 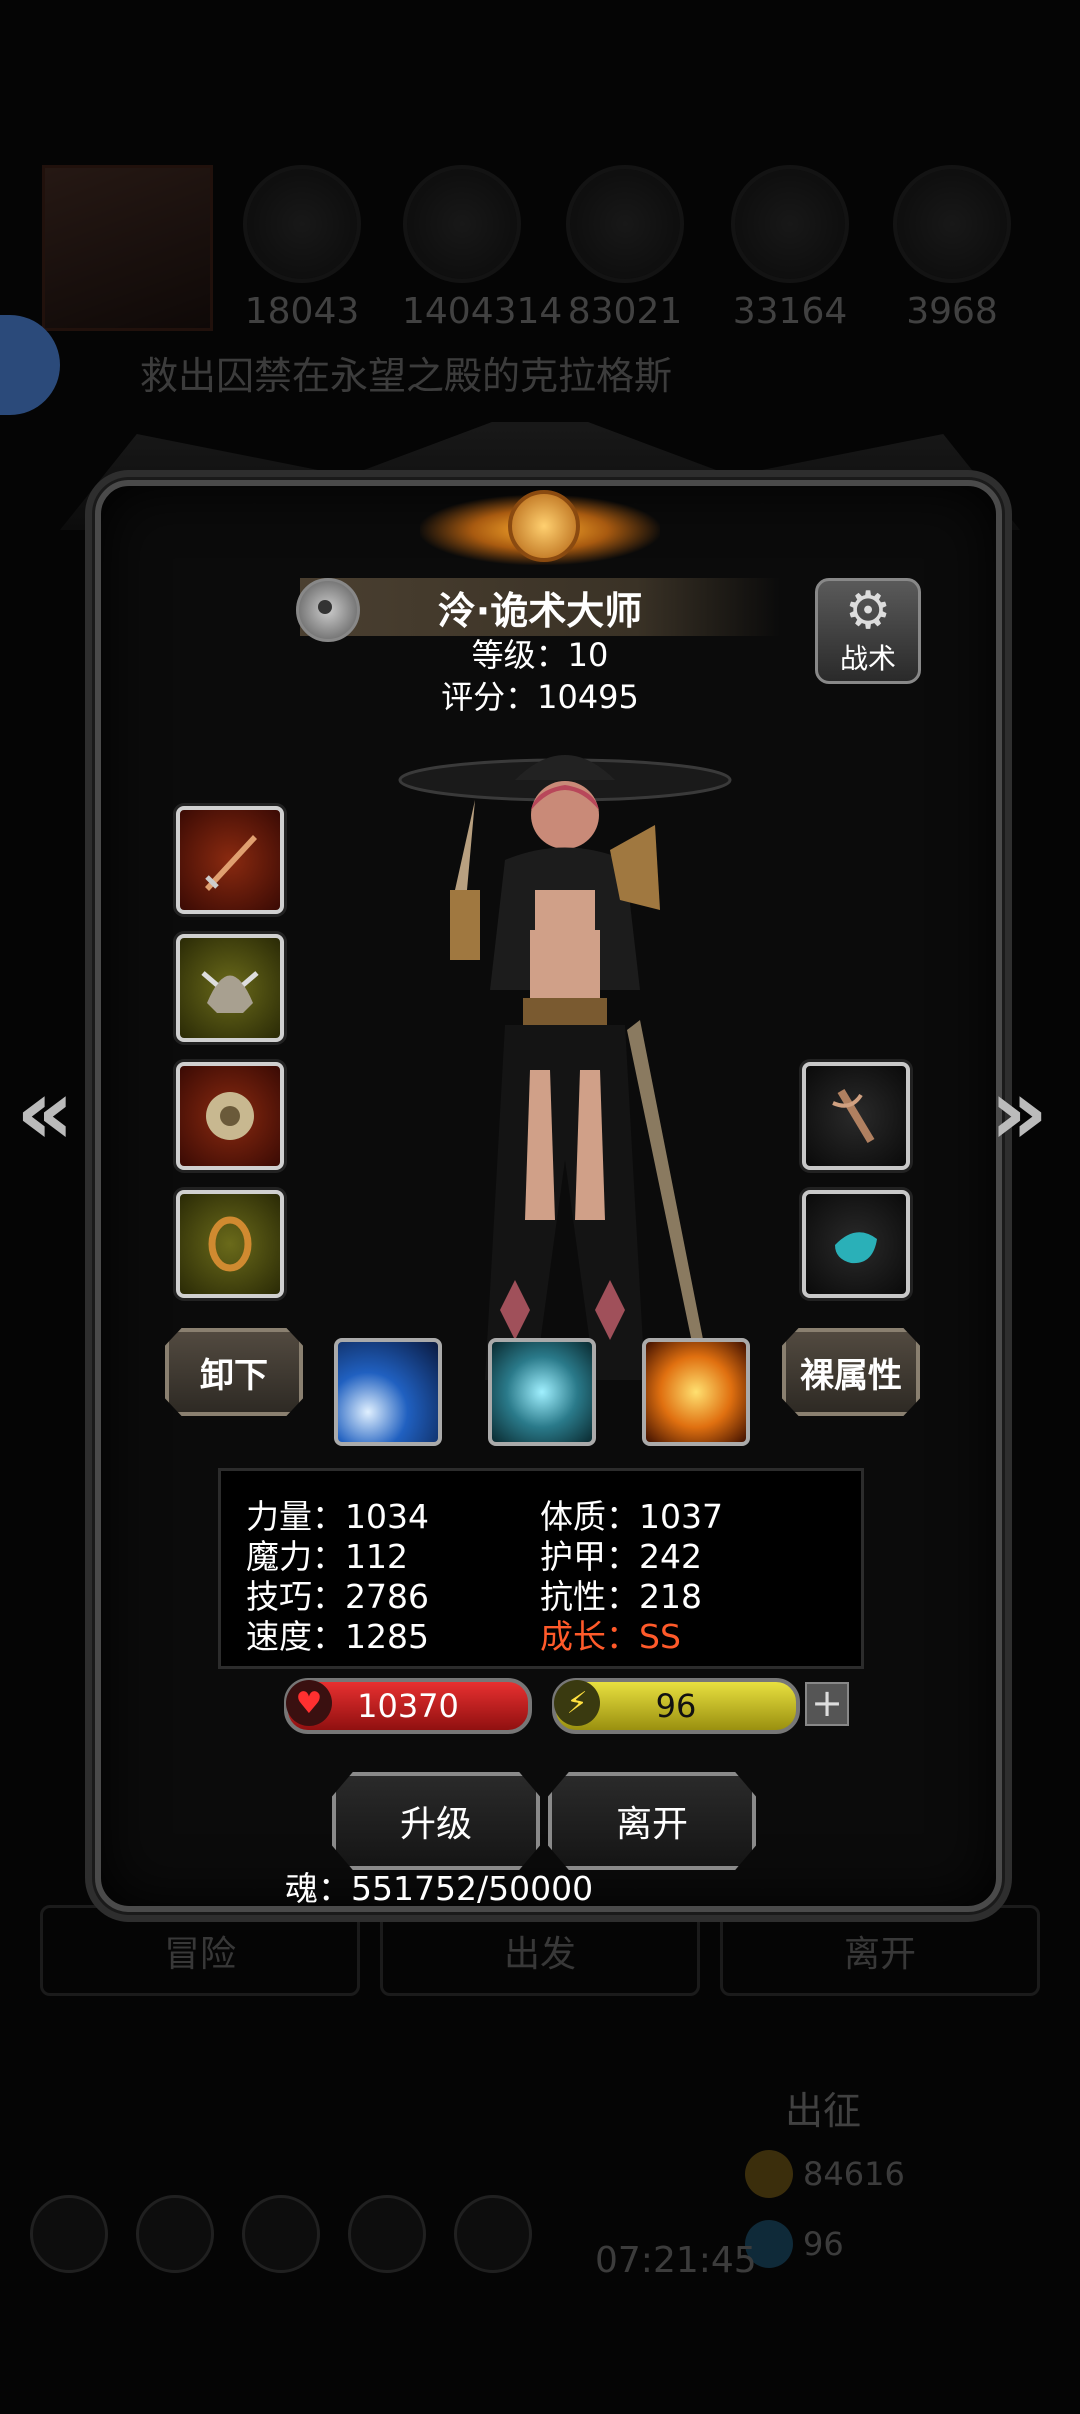 What do you see at coordinates (880, 1950) in the screenshot?
I see `tab-leave: 离开` at bounding box center [880, 1950].